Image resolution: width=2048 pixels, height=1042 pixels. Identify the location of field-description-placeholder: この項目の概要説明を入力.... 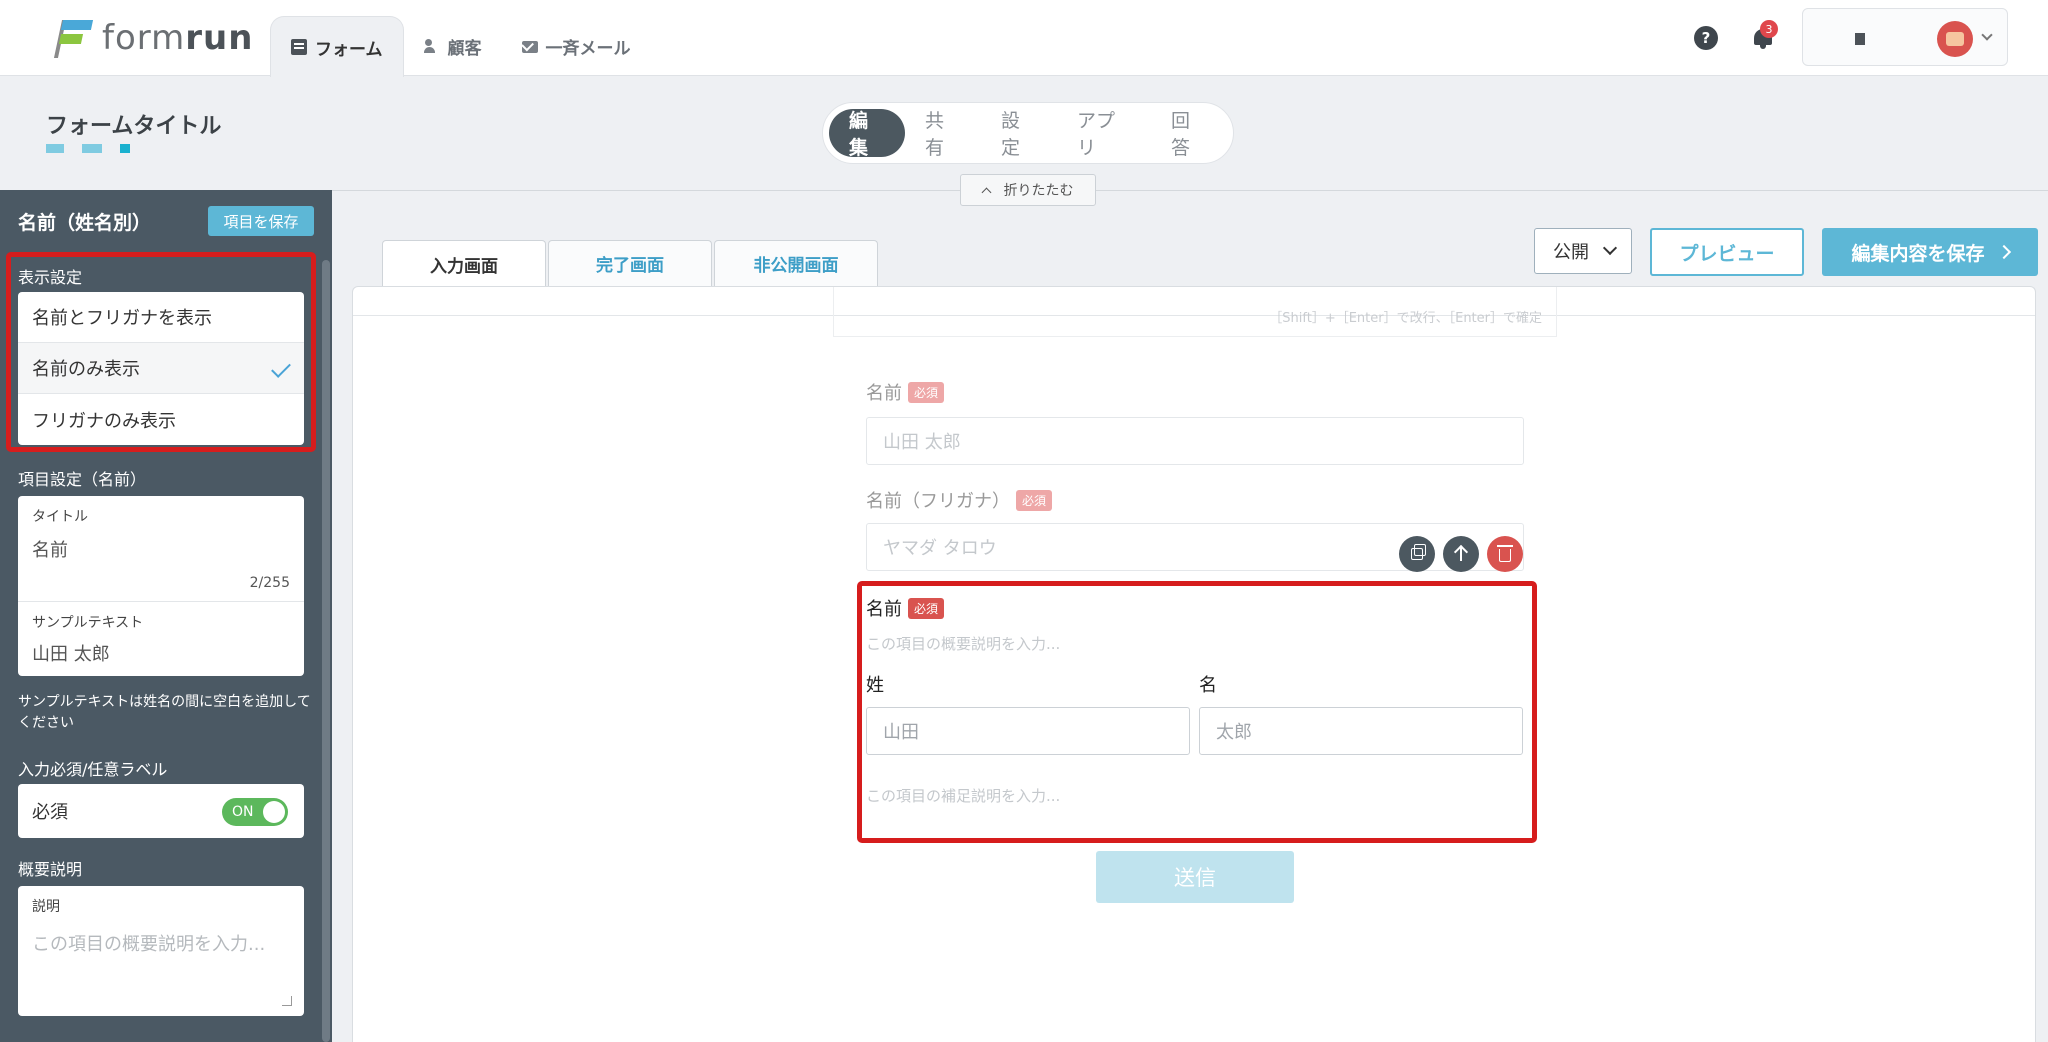
(963, 643).